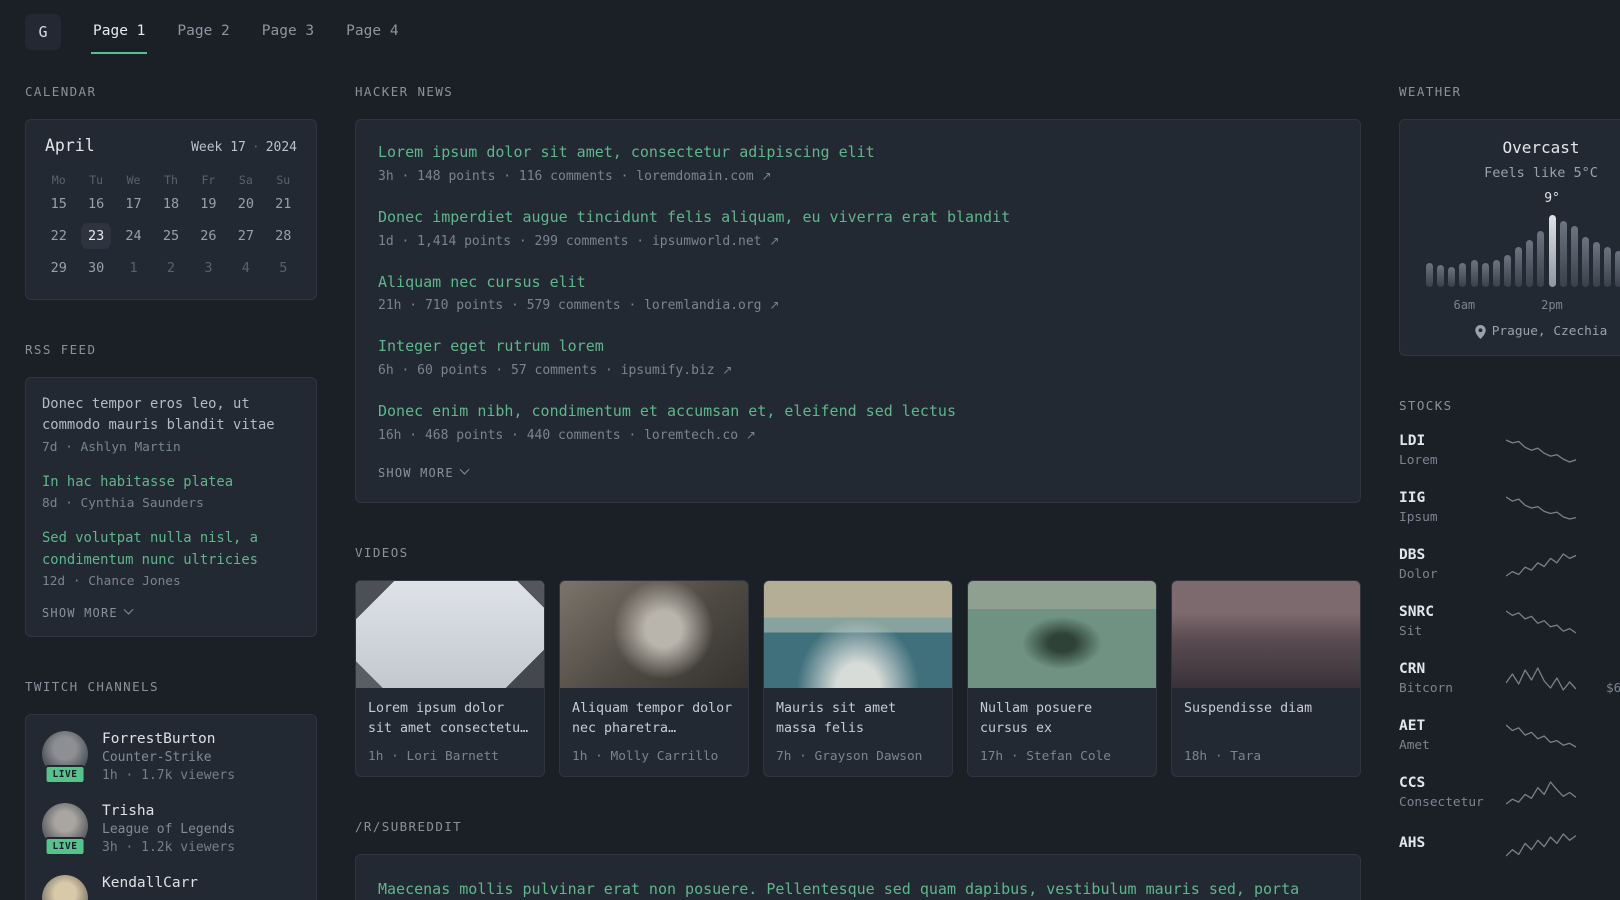 The image size is (1620, 900). Describe the element at coordinates (111, 447) in the screenshot. I see `rss-item-meta: 7d · Ashlyn Martin` at that location.